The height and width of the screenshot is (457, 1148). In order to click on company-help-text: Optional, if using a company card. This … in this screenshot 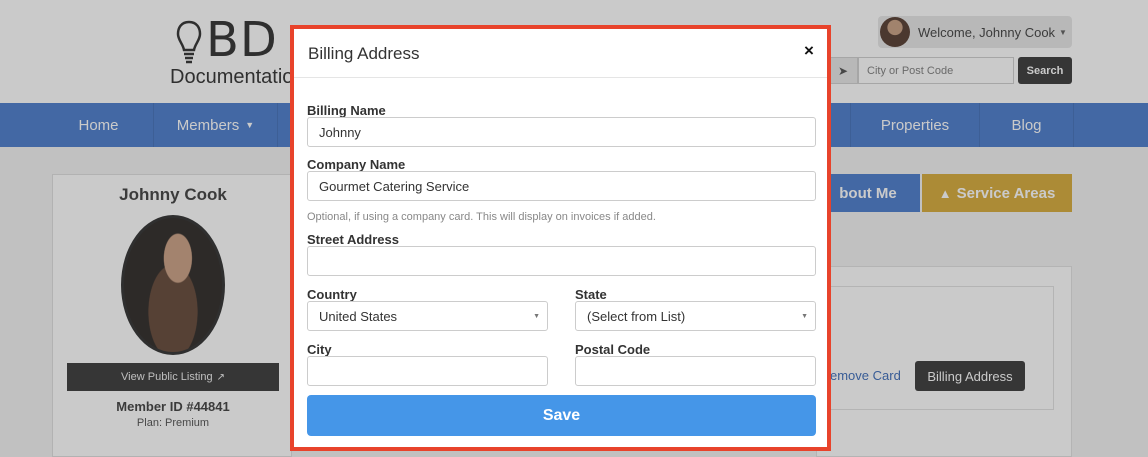, I will do `click(481, 217)`.